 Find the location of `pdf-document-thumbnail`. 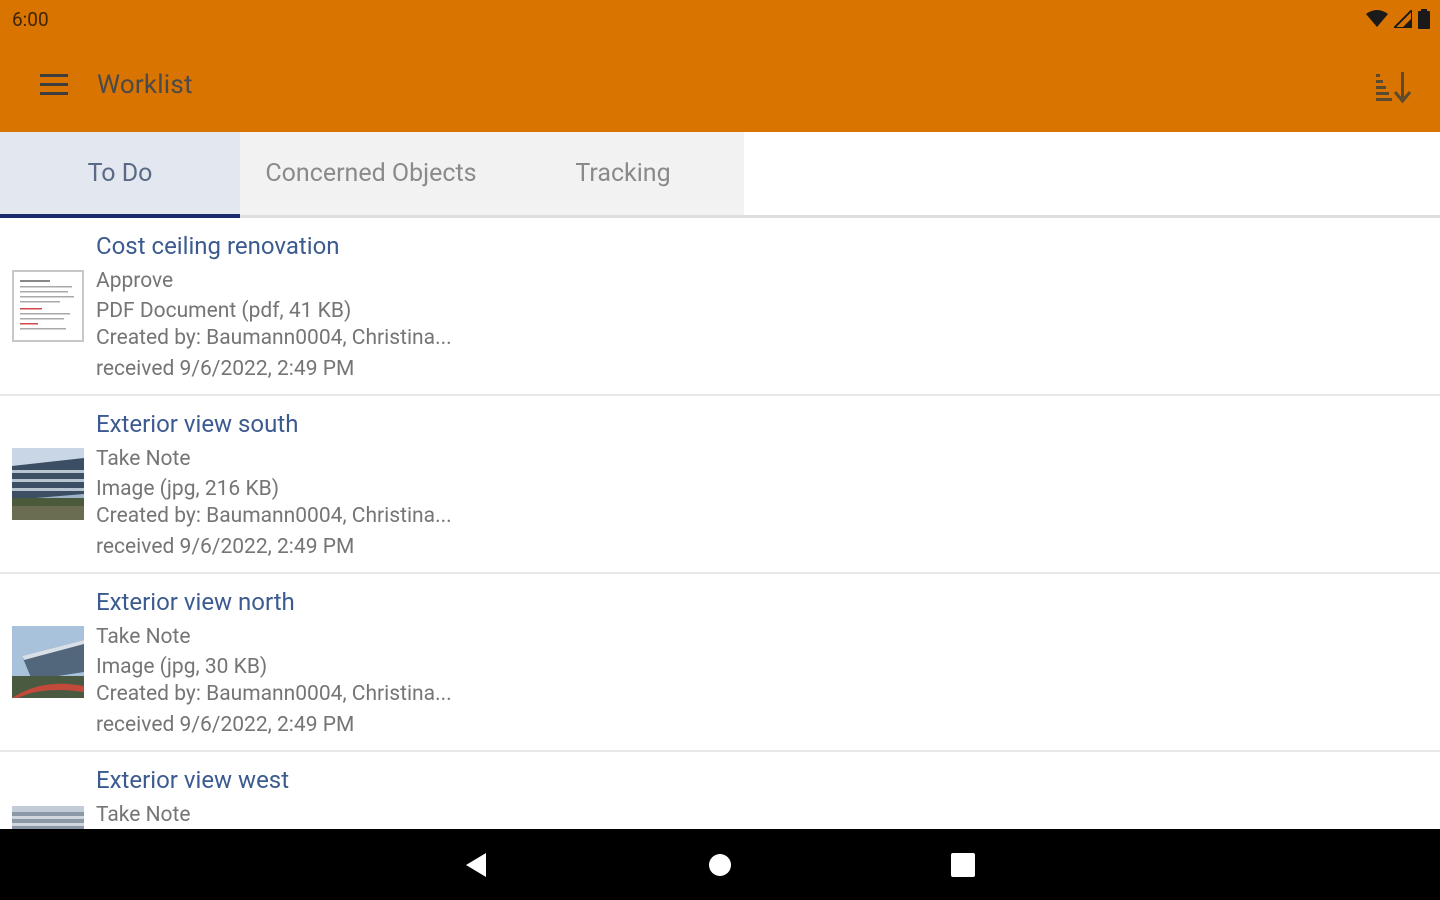

pdf-document-thumbnail is located at coordinates (48, 306).